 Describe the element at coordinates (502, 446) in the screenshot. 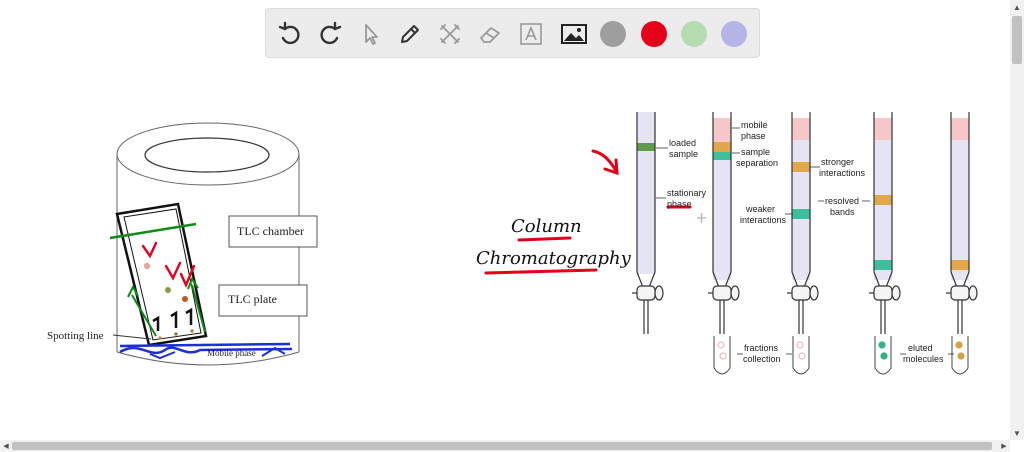

I see `horizontal-scroll-thumb` at that location.